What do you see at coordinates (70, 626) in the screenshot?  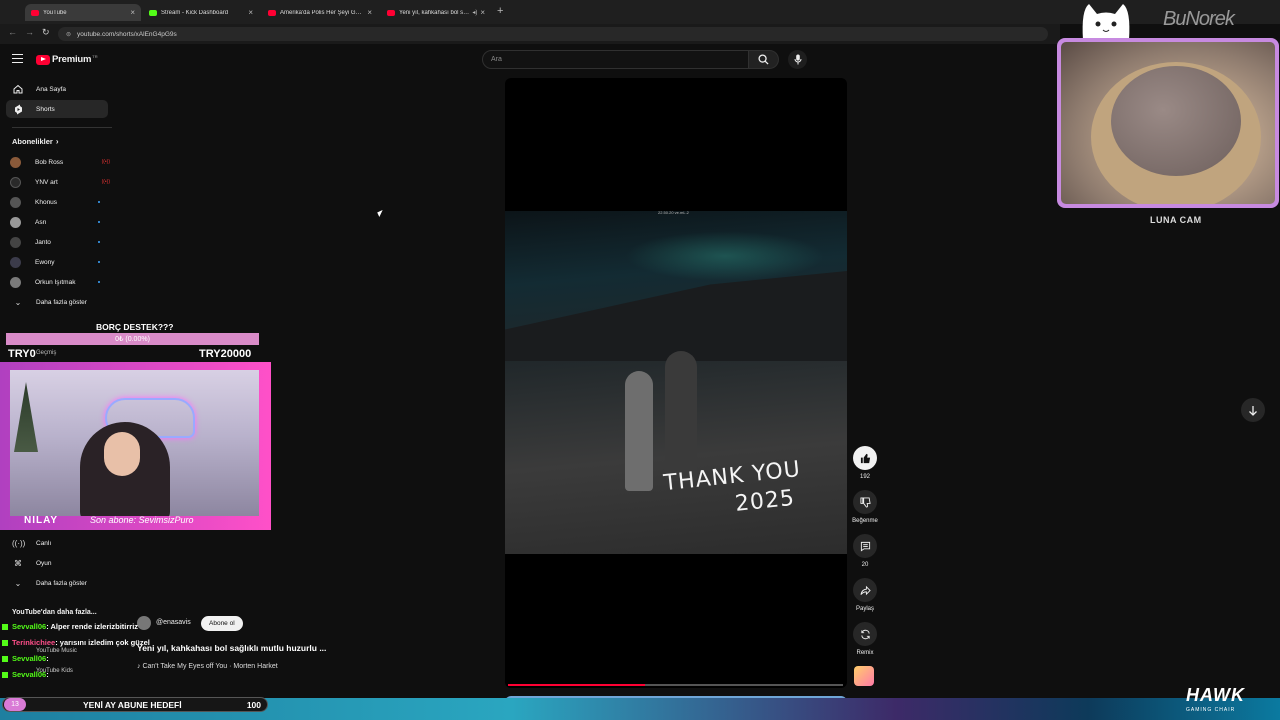 I see `chat-message: Sevvall06 : Alper rende izlerizbitirriz` at bounding box center [70, 626].